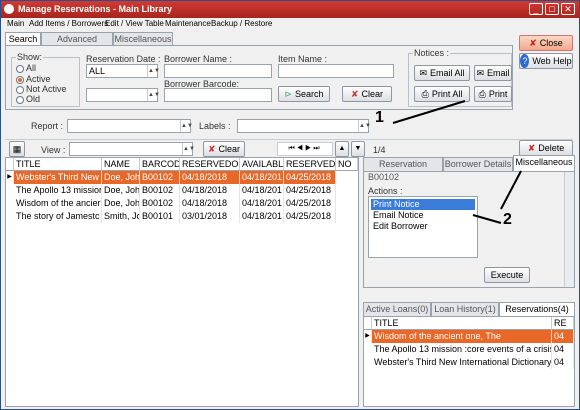 Image resolution: width=580 pixels, height=410 pixels. What do you see at coordinates (569, 229) in the screenshot?
I see `misc-scrollbar` at bounding box center [569, 229].